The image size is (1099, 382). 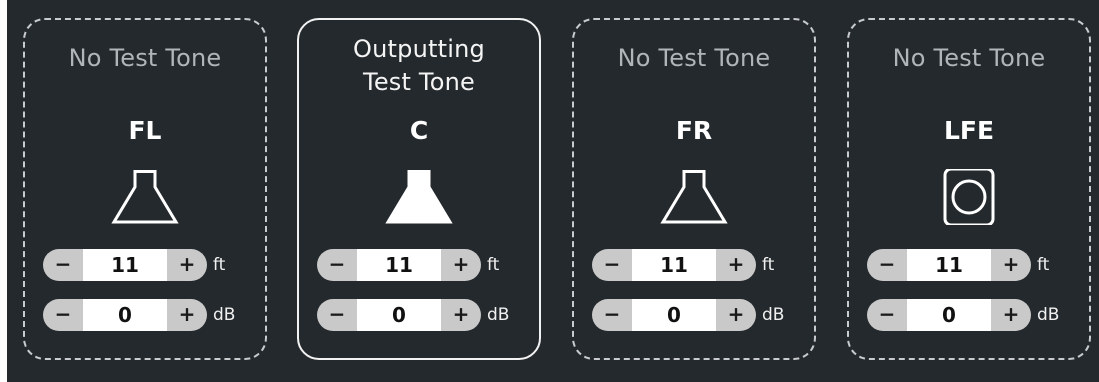 What do you see at coordinates (419, 65) in the screenshot?
I see `test-tone-status: Outputting Test Tone` at bounding box center [419, 65].